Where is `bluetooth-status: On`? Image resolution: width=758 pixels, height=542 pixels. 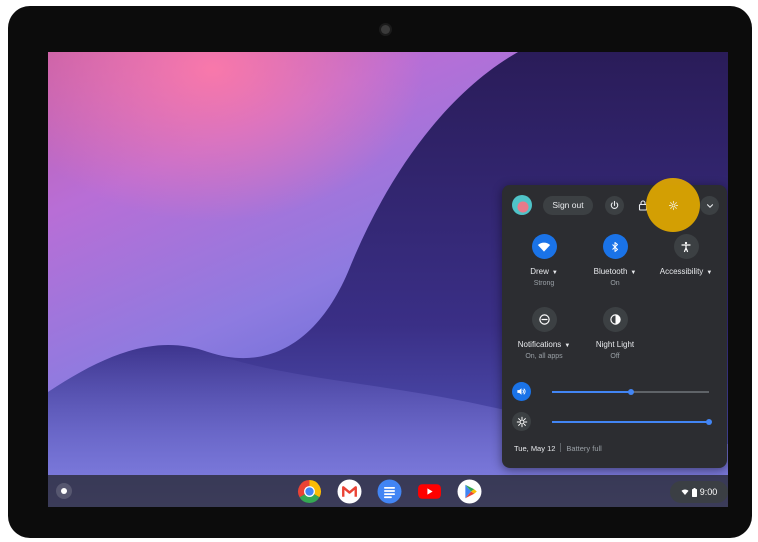
bluetooth-status: On is located at coordinates (615, 283).